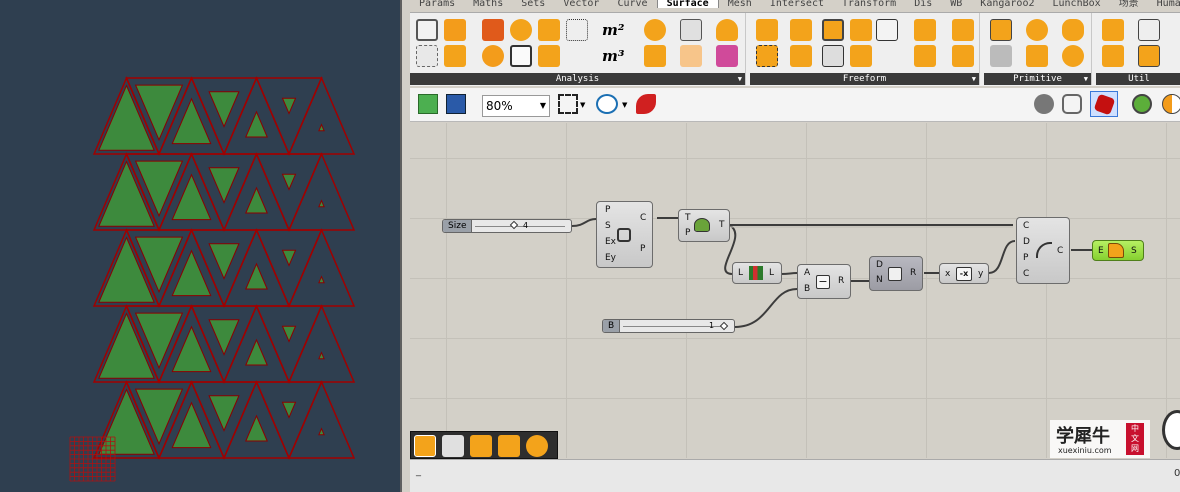  What do you see at coordinates (537, 446) in the screenshot?
I see `mini-blob-icon` at bounding box center [537, 446].